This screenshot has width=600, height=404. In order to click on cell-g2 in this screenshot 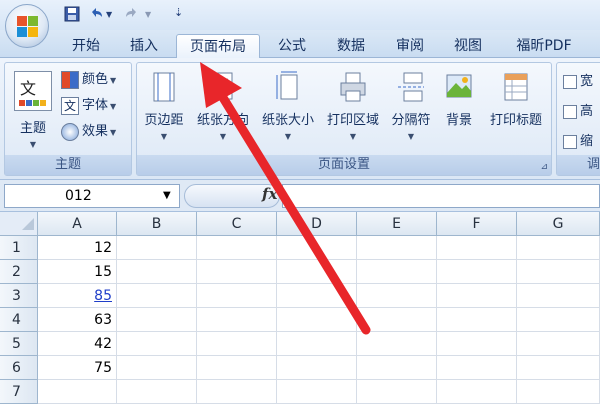, I will do `click(558, 272)`.